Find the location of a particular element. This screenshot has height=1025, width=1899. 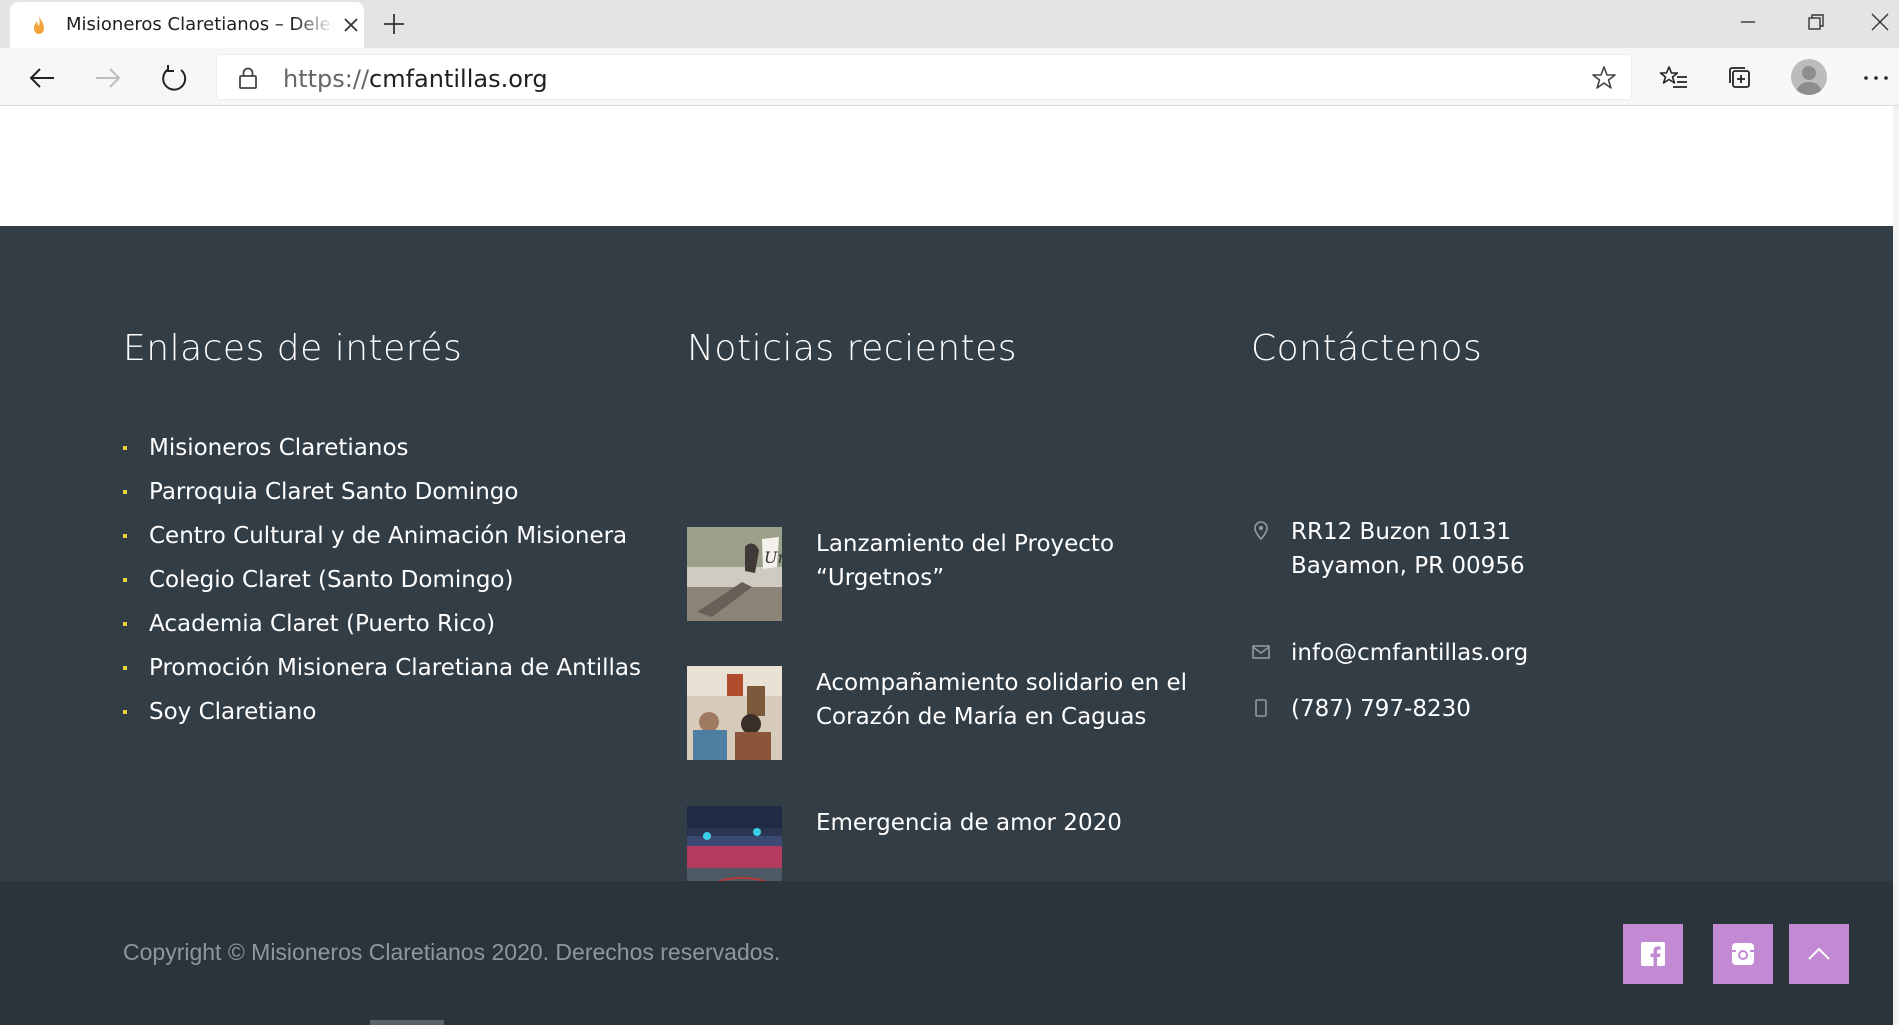

link-item: Colegio Claret (Santo Domingo) is located at coordinates (382, 580).